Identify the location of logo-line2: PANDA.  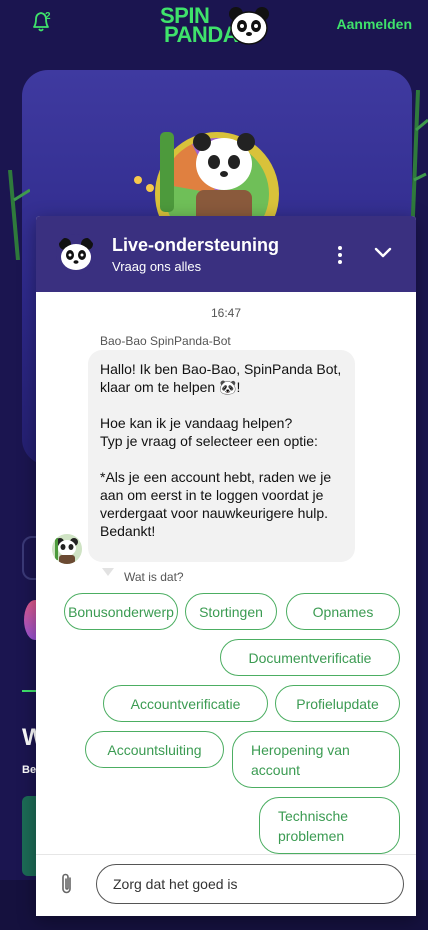
(201, 34).